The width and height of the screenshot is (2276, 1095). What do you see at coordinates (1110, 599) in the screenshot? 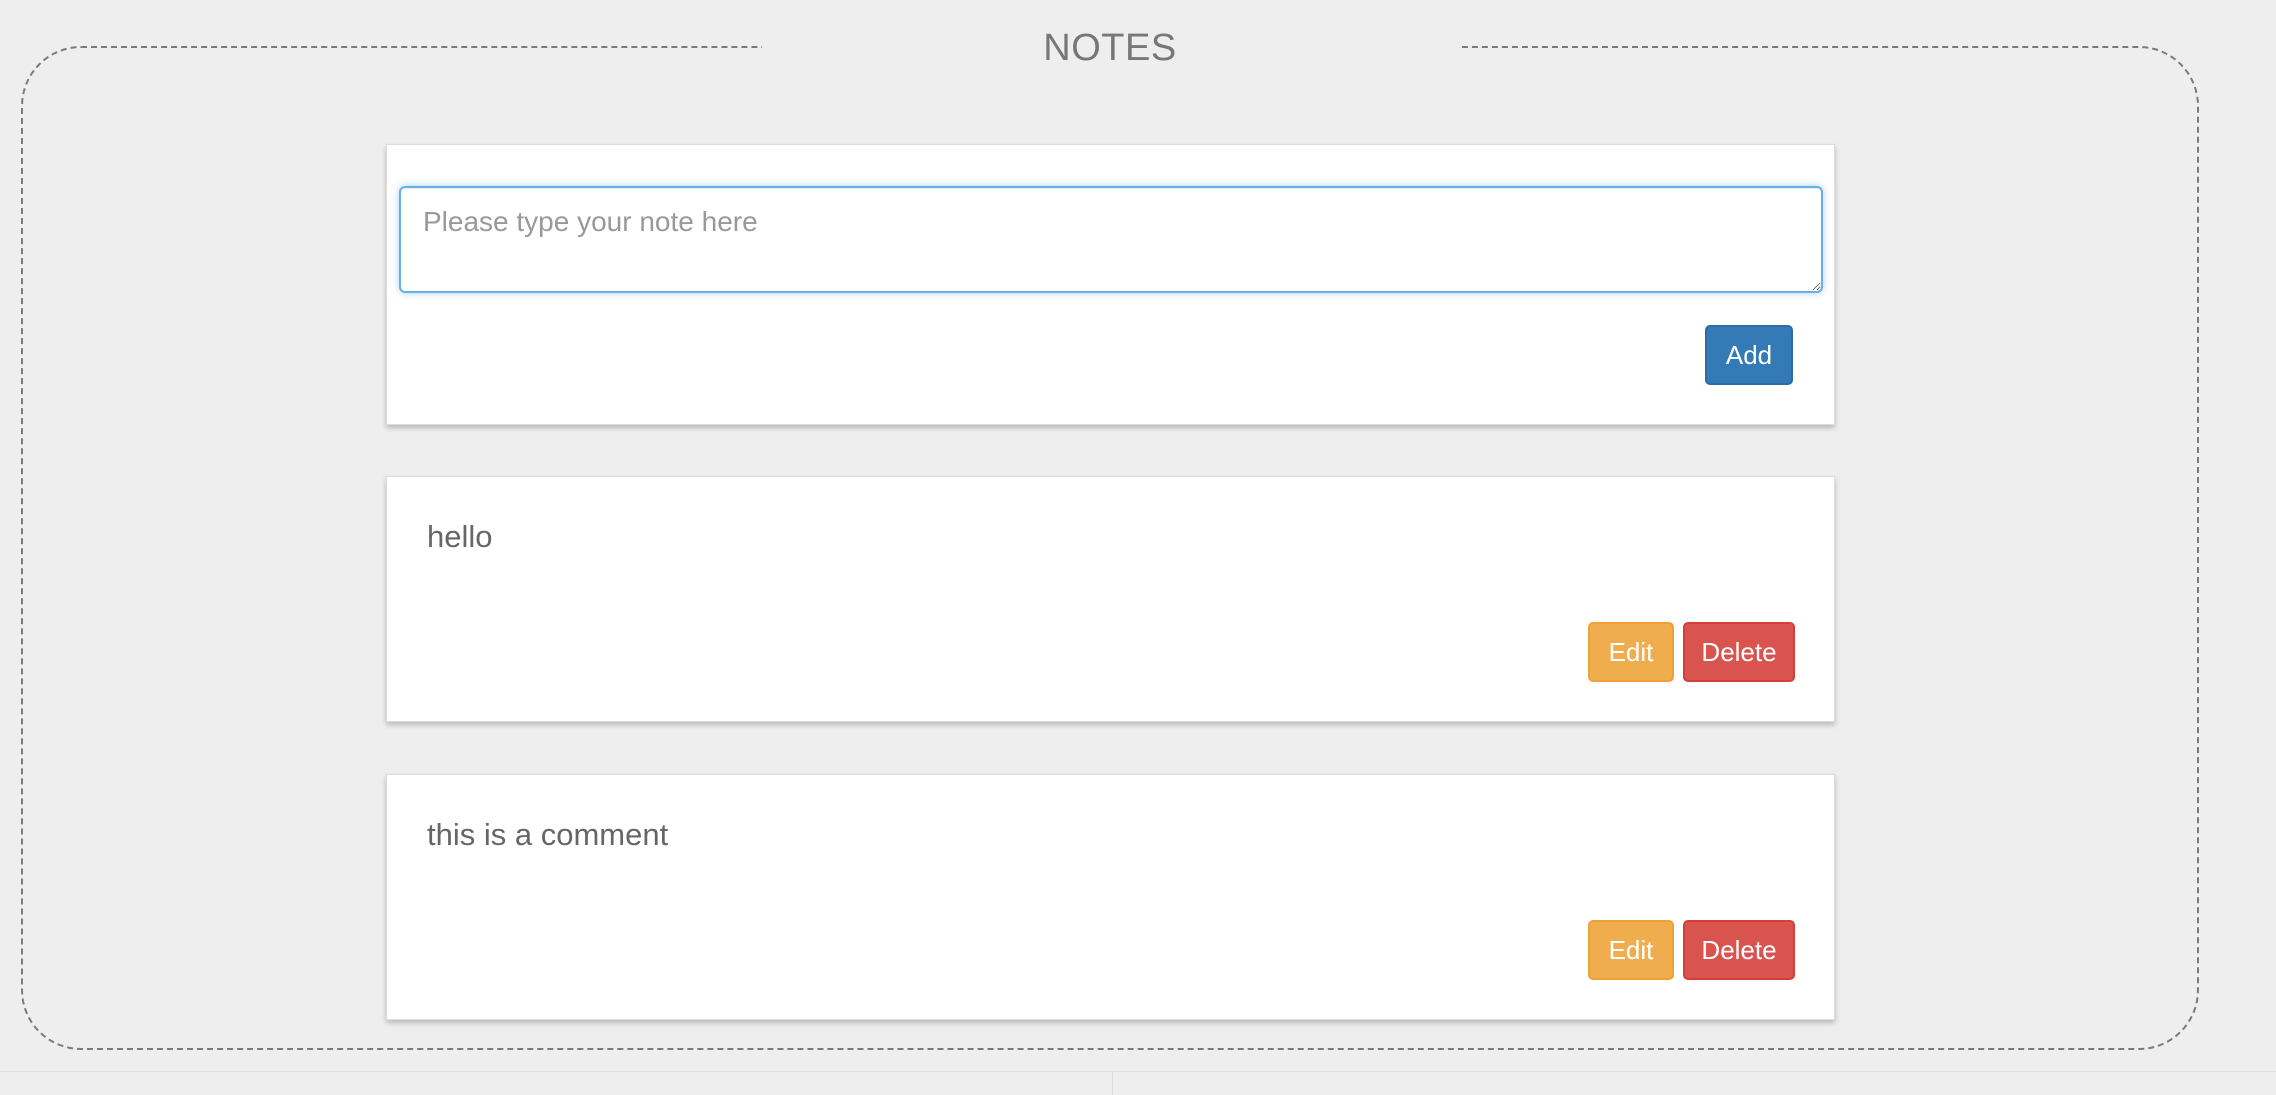
I see `note-card: hello Edit Delete` at bounding box center [1110, 599].